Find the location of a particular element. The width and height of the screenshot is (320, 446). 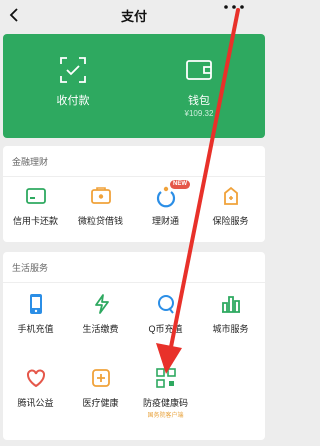

finance-section-title: 金融理财 is located at coordinates (30, 162).